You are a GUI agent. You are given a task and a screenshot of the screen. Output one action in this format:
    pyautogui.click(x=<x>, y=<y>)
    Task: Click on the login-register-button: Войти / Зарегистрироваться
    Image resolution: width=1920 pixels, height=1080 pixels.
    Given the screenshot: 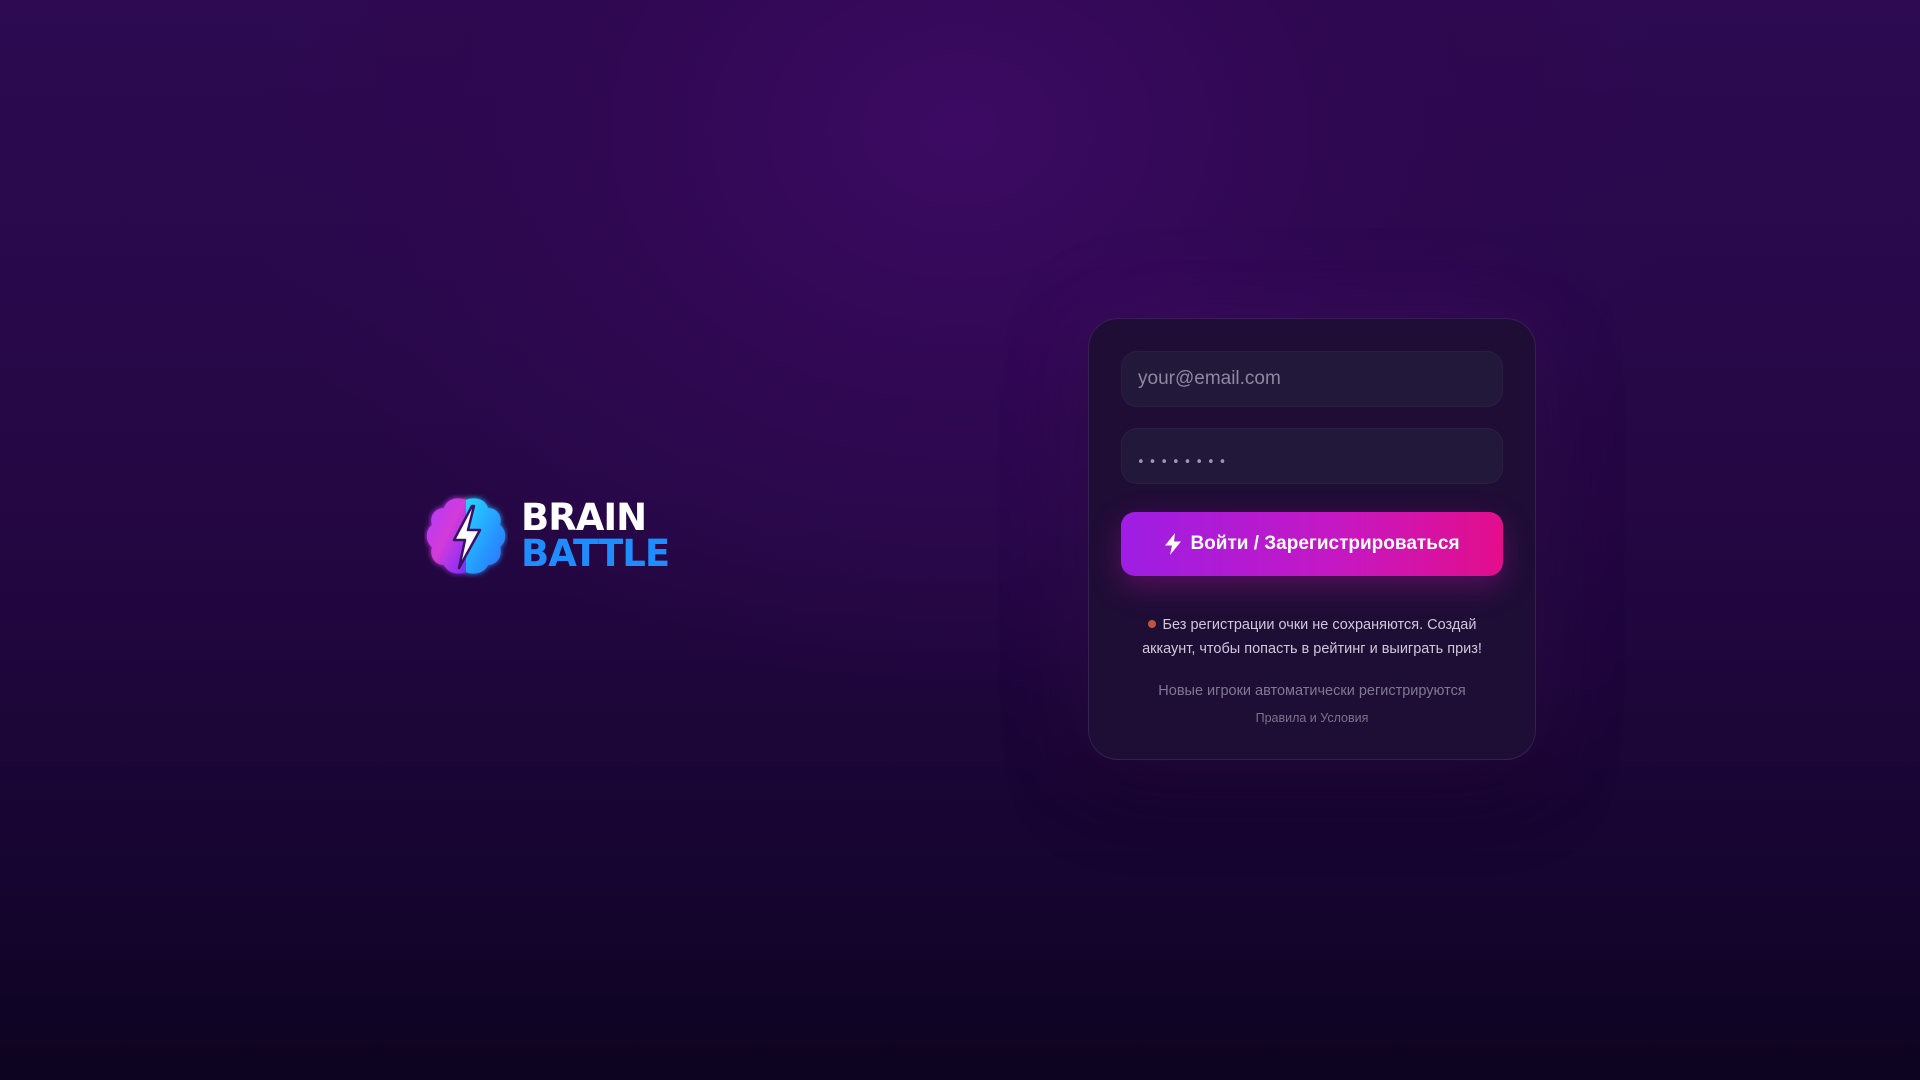 What is the action you would take?
    pyautogui.click(x=1312, y=544)
    